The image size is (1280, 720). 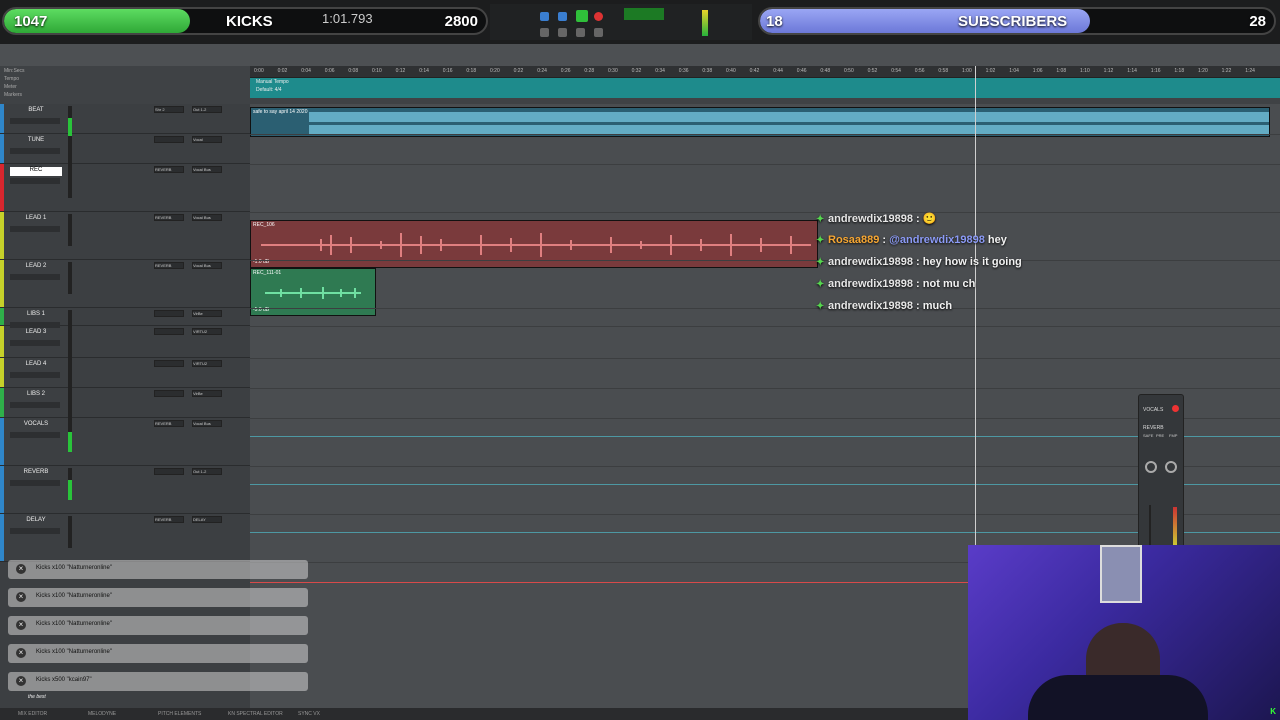 What do you see at coordinates (36, 141) in the screenshot?
I see `track-name: TUNE` at bounding box center [36, 141].